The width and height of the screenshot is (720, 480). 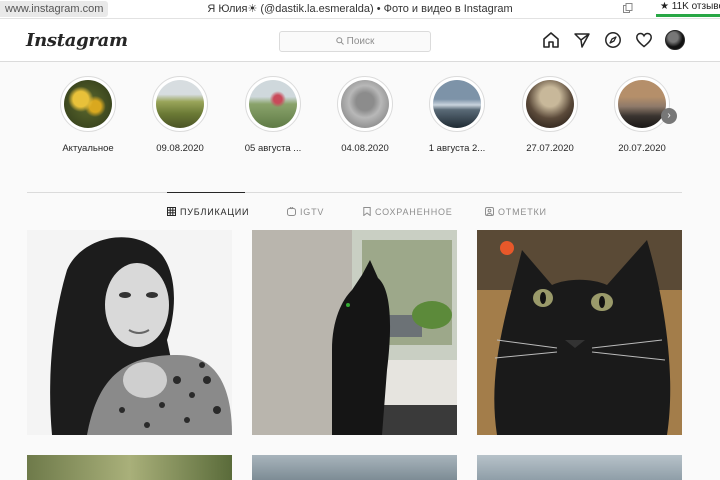 What do you see at coordinates (582, 40) in the screenshot?
I see `direct-icon` at bounding box center [582, 40].